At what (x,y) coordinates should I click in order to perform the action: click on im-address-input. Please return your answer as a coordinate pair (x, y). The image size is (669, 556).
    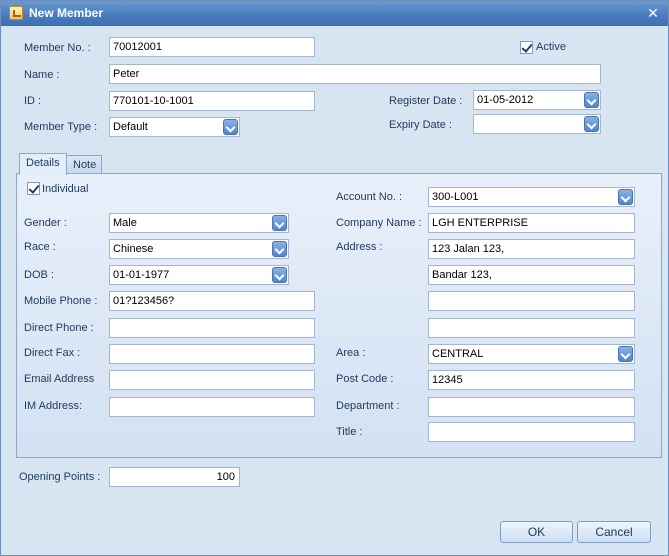
    Looking at the image, I should click on (212, 407).